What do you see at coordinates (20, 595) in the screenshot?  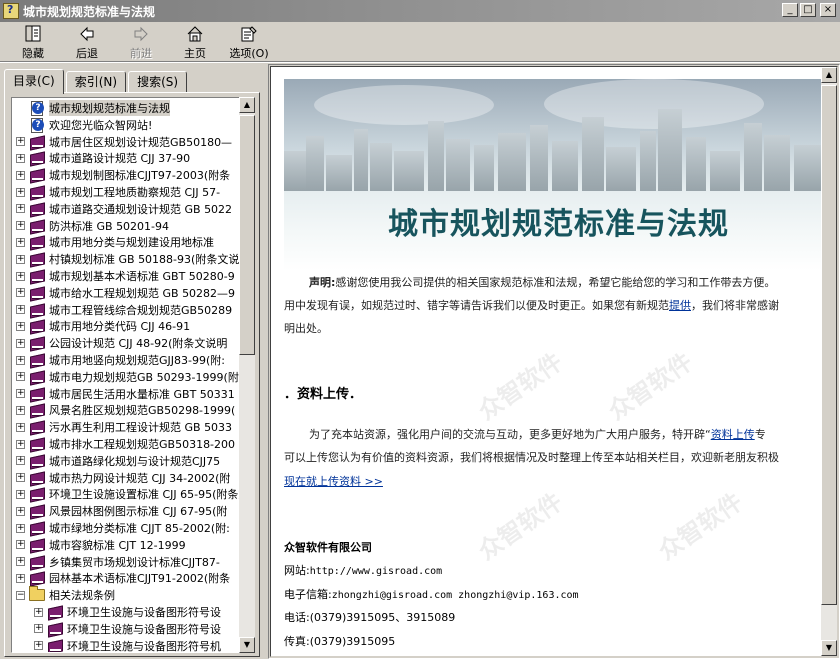 I see `collapse-icon: −` at bounding box center [20, 595].